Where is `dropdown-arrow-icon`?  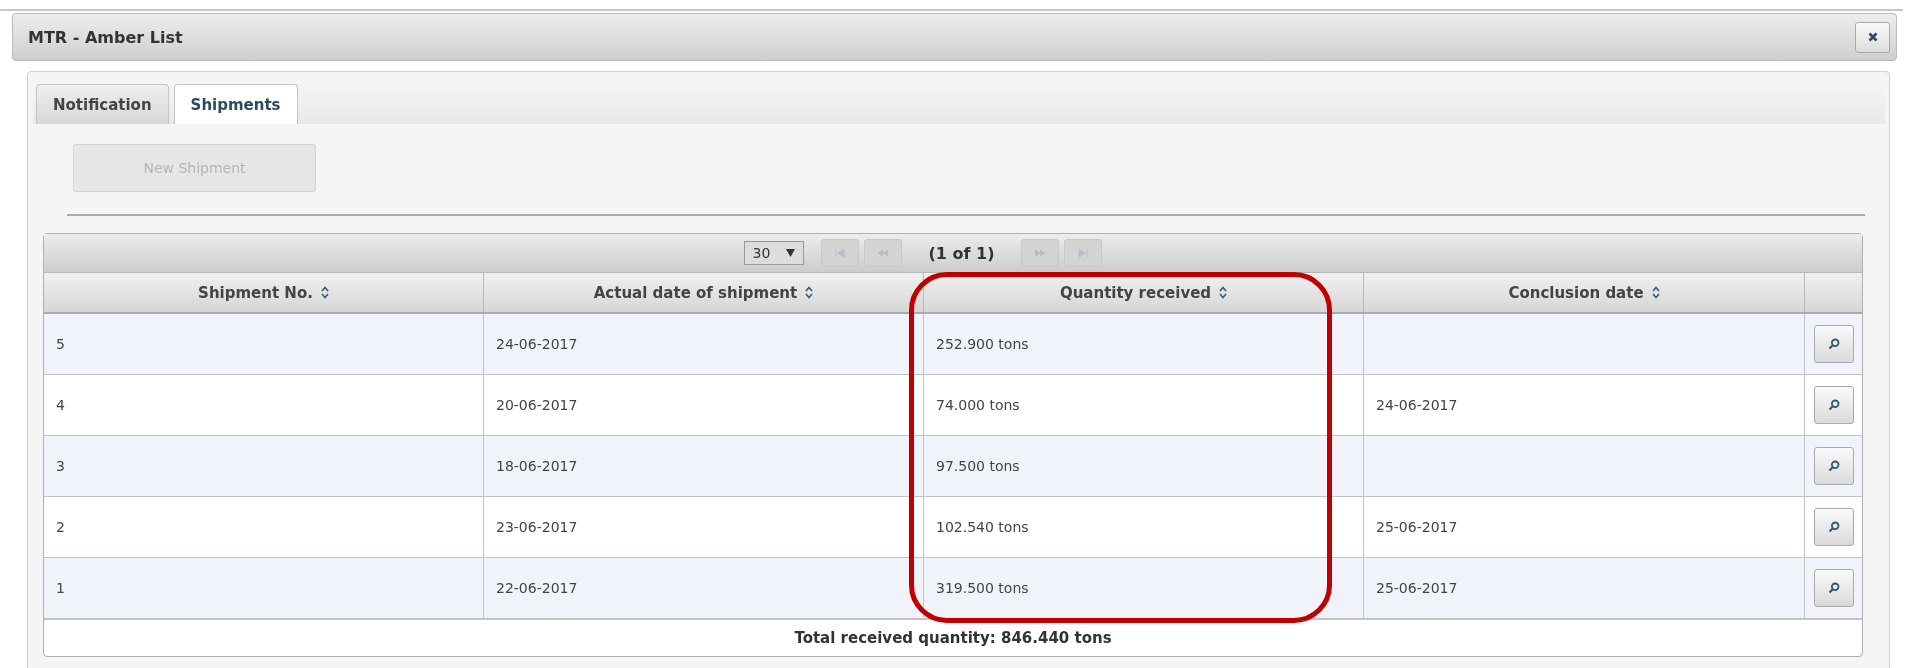
dropdown-arrow-icon is located at coordinates (790, 253).